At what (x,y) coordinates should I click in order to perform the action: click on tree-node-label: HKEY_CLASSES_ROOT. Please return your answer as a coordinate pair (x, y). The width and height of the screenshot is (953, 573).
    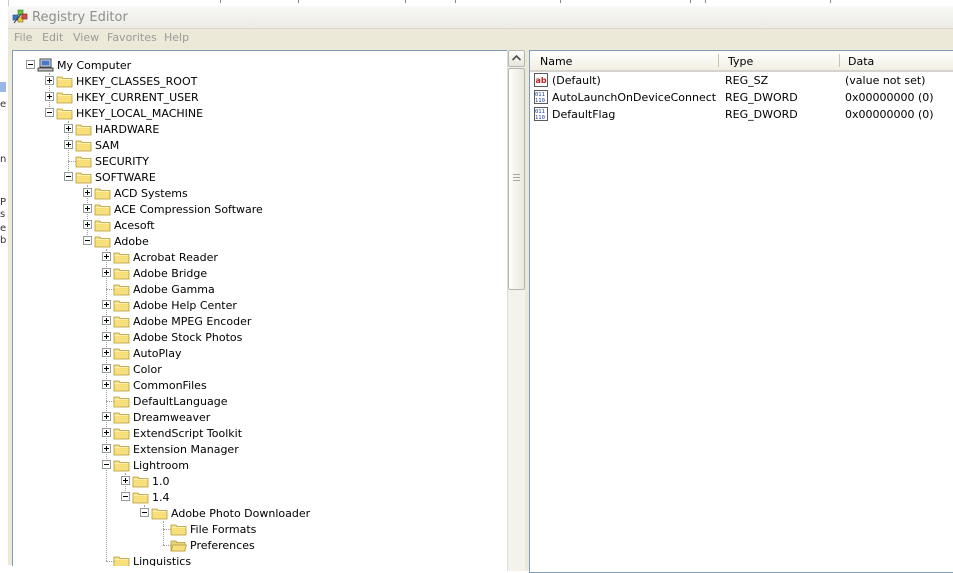
    Looking at the image, I should click on (137, 81).